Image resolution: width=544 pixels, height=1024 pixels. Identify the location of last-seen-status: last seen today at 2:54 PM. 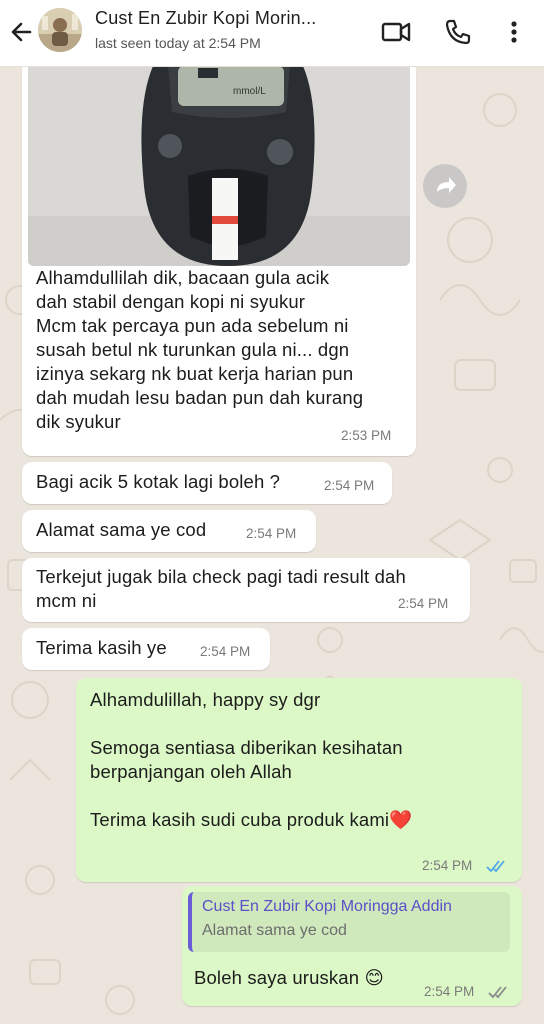
(178, 43).